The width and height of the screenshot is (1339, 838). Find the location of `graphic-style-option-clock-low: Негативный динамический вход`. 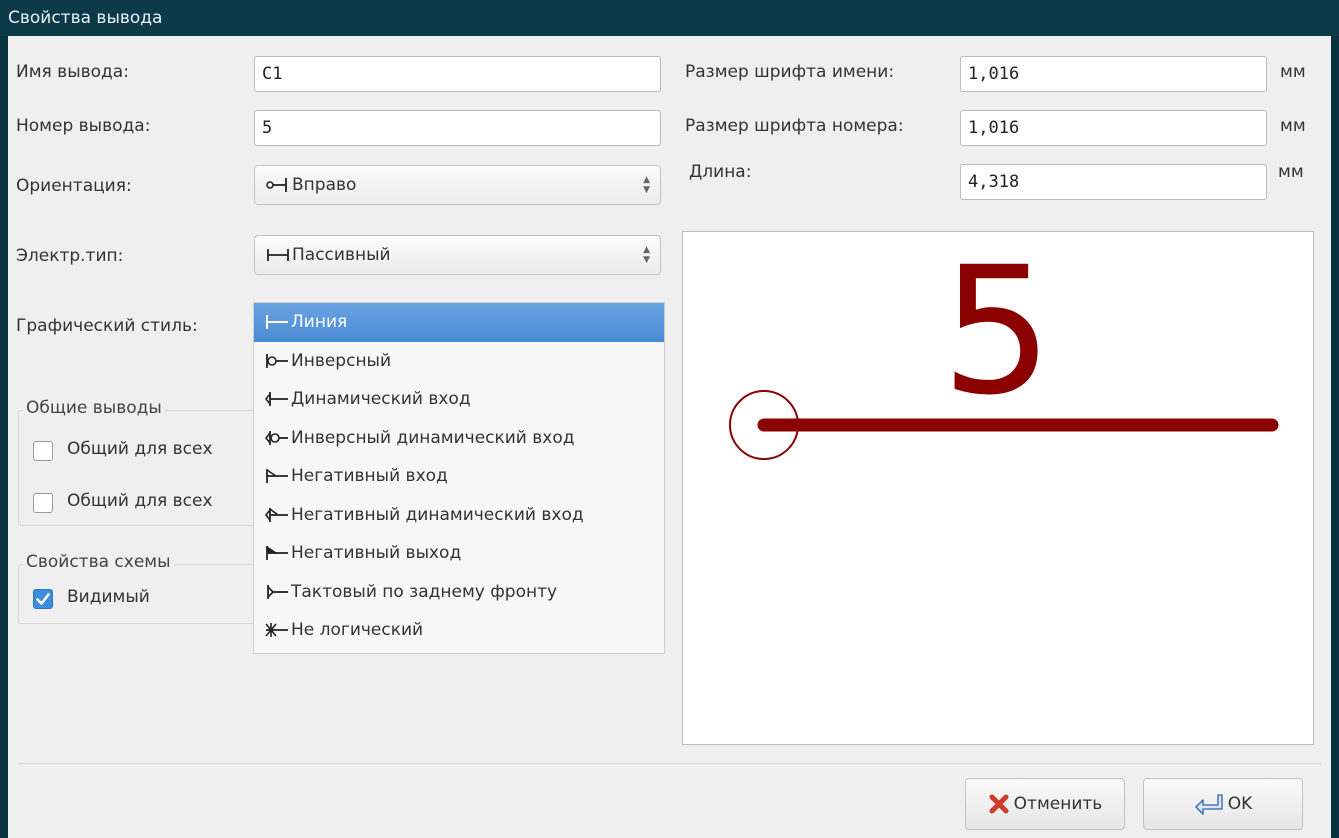

graphic-style-option-clock-low: Негативный динамический вход is located at coordinates (459, 515).